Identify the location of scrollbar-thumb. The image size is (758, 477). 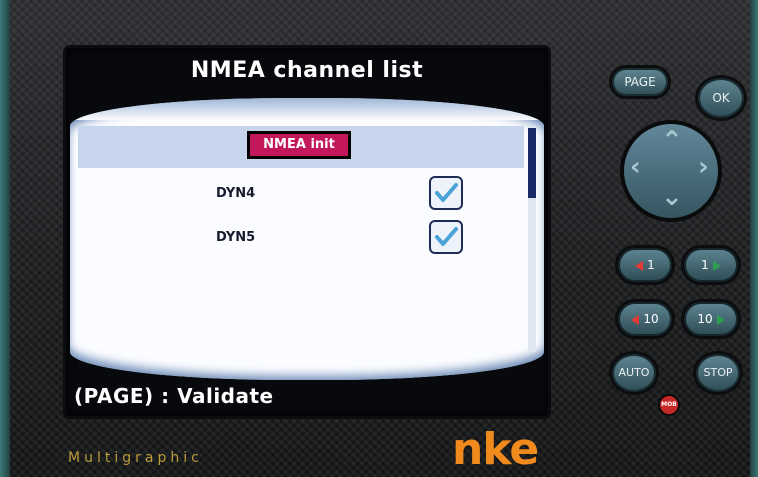
(532, 163).